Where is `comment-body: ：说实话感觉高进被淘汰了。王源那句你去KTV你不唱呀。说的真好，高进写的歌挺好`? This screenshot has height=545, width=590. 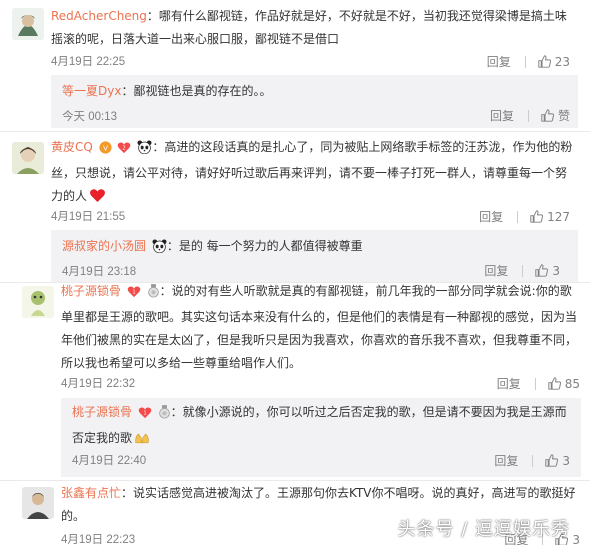
comment-body: ：说实话感觉高进被淘汰了。王源那句你去KTV你不唱呀。说的真好，高进写的歌挺好 is located at coordinates (348, 493).